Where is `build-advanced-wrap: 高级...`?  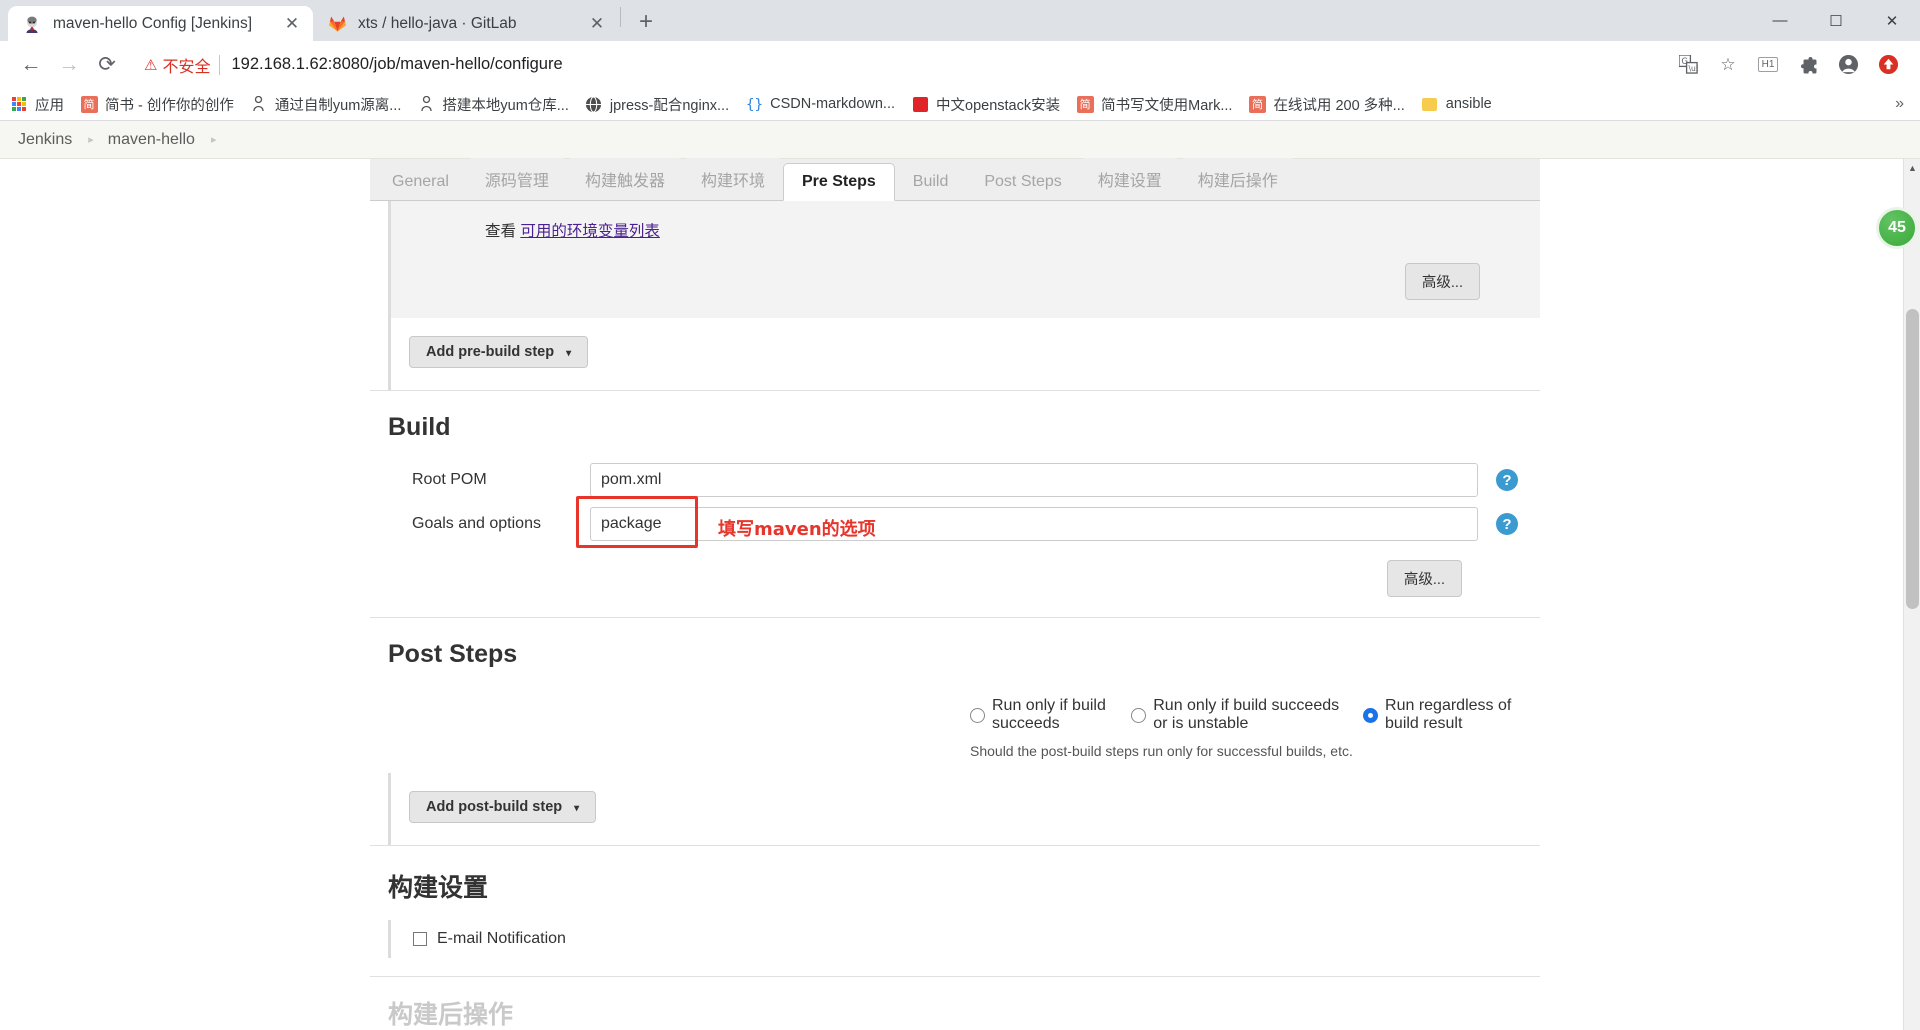
build-advanced-wrap: 高级... is located at coordinates (955, 581).